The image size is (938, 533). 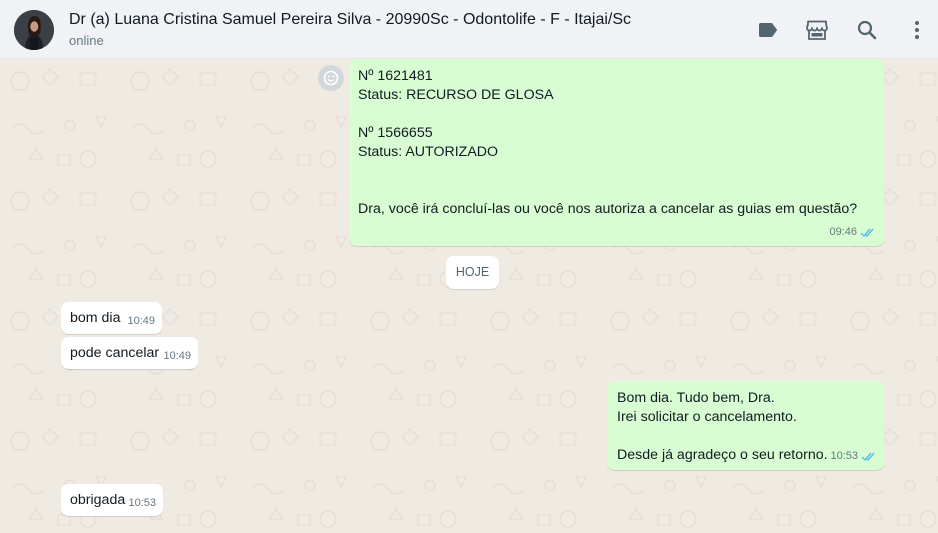 I want to click on message-meta: 10:53, so click(x=853, y=456).